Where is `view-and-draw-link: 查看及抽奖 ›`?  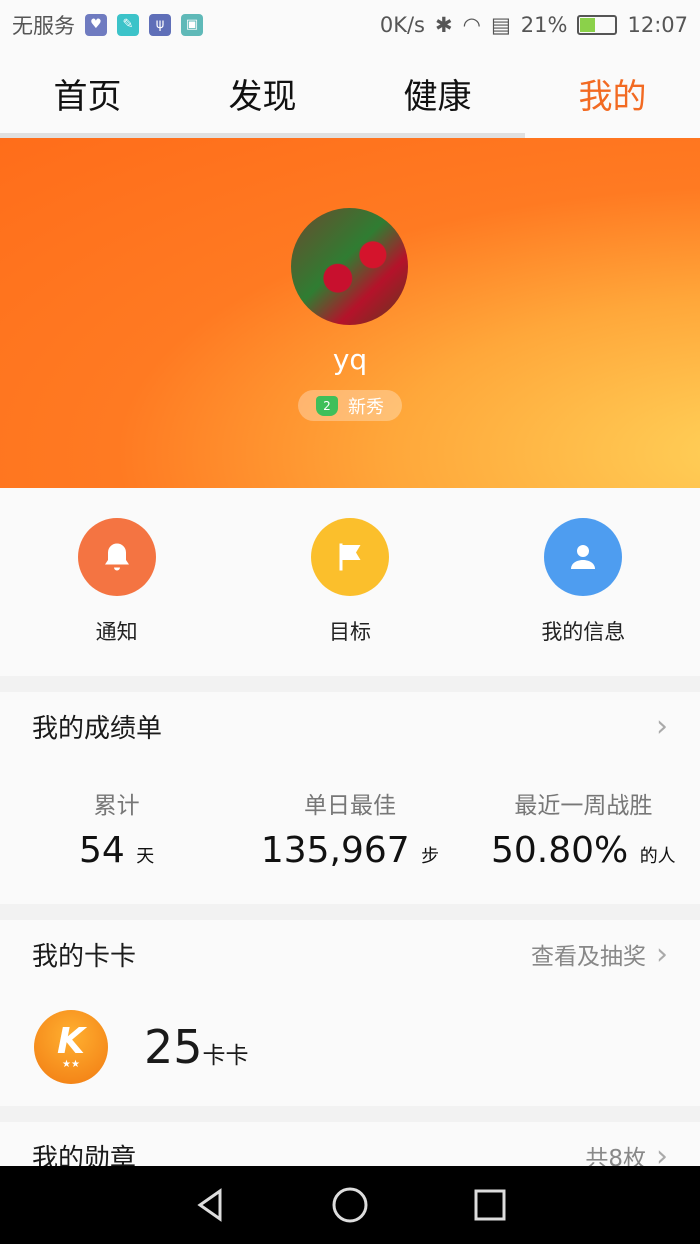 view-and-draw-link: 查看及抽奖 › is located at coordinates (599, 954).